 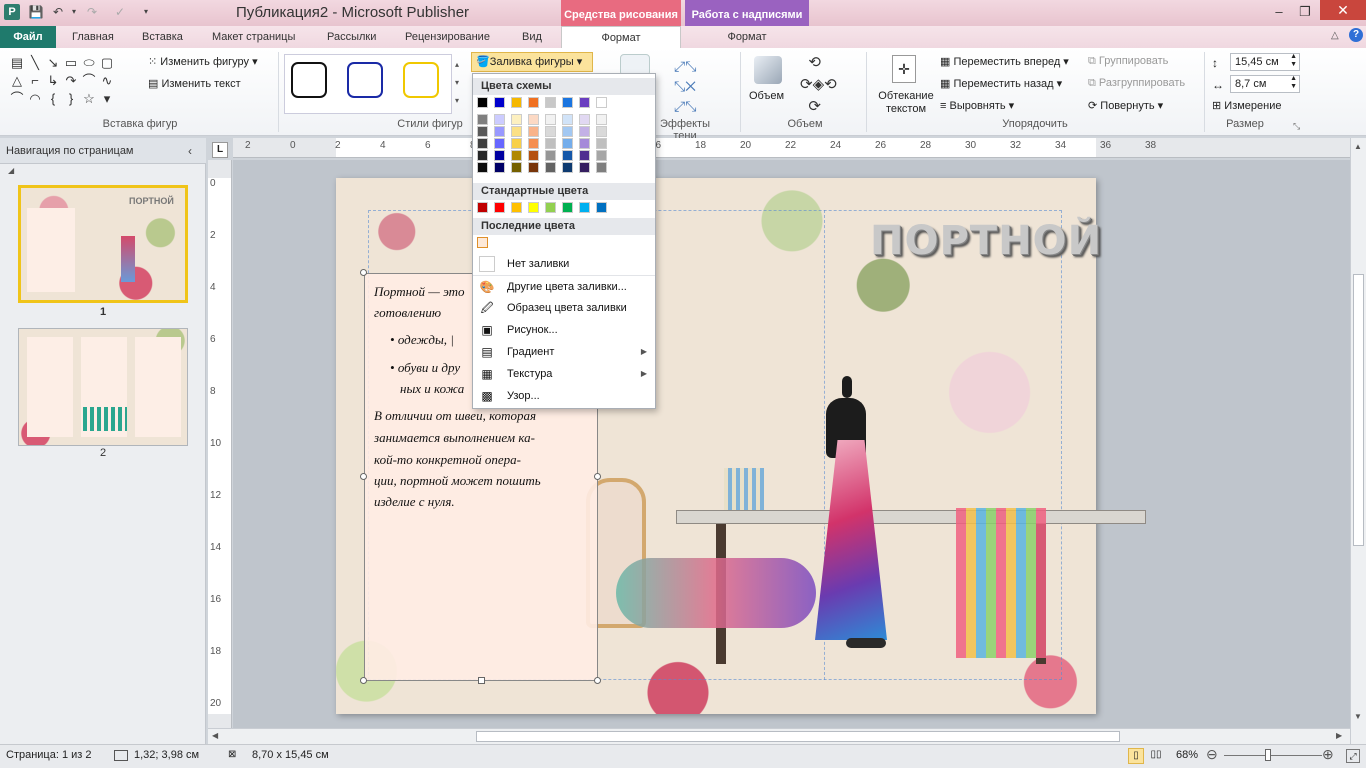 I want to click on recent-color-swatch, so click(x=482, y=242).